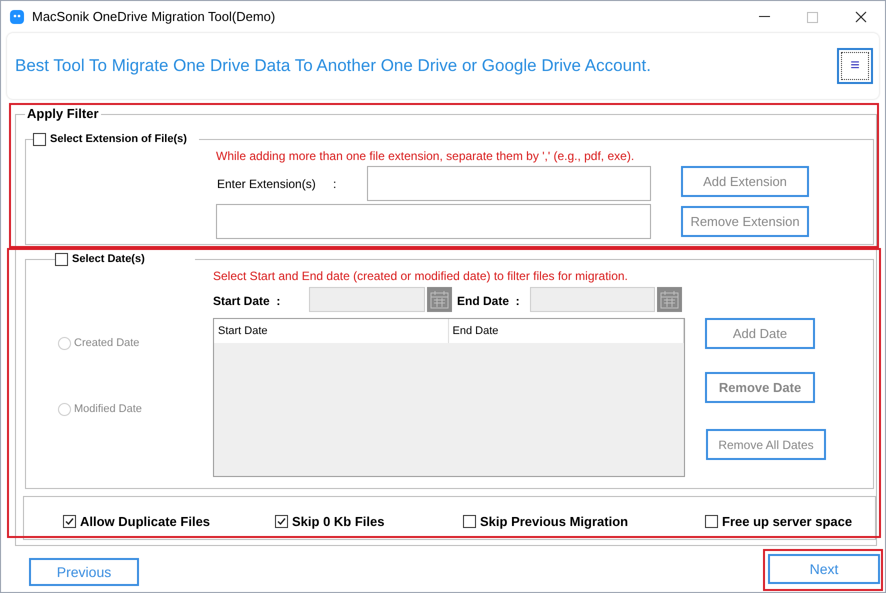 The width and height of the screenshot is (886, 593). I want to click on colon: :, so click(334, 184).